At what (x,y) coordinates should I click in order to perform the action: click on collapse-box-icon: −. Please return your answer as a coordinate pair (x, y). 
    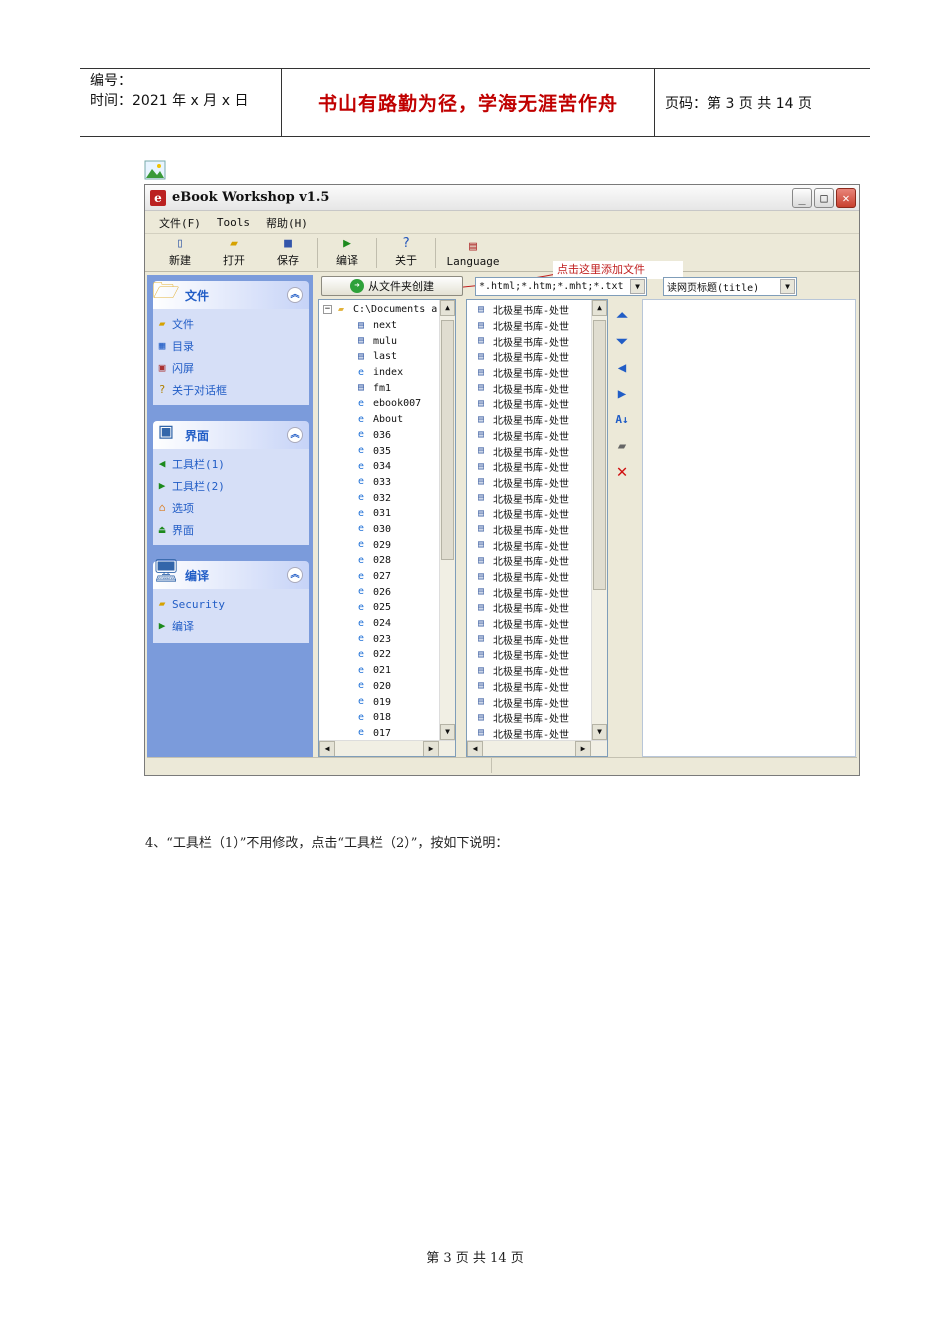
    Looking at the image, I should click on (327, 310).